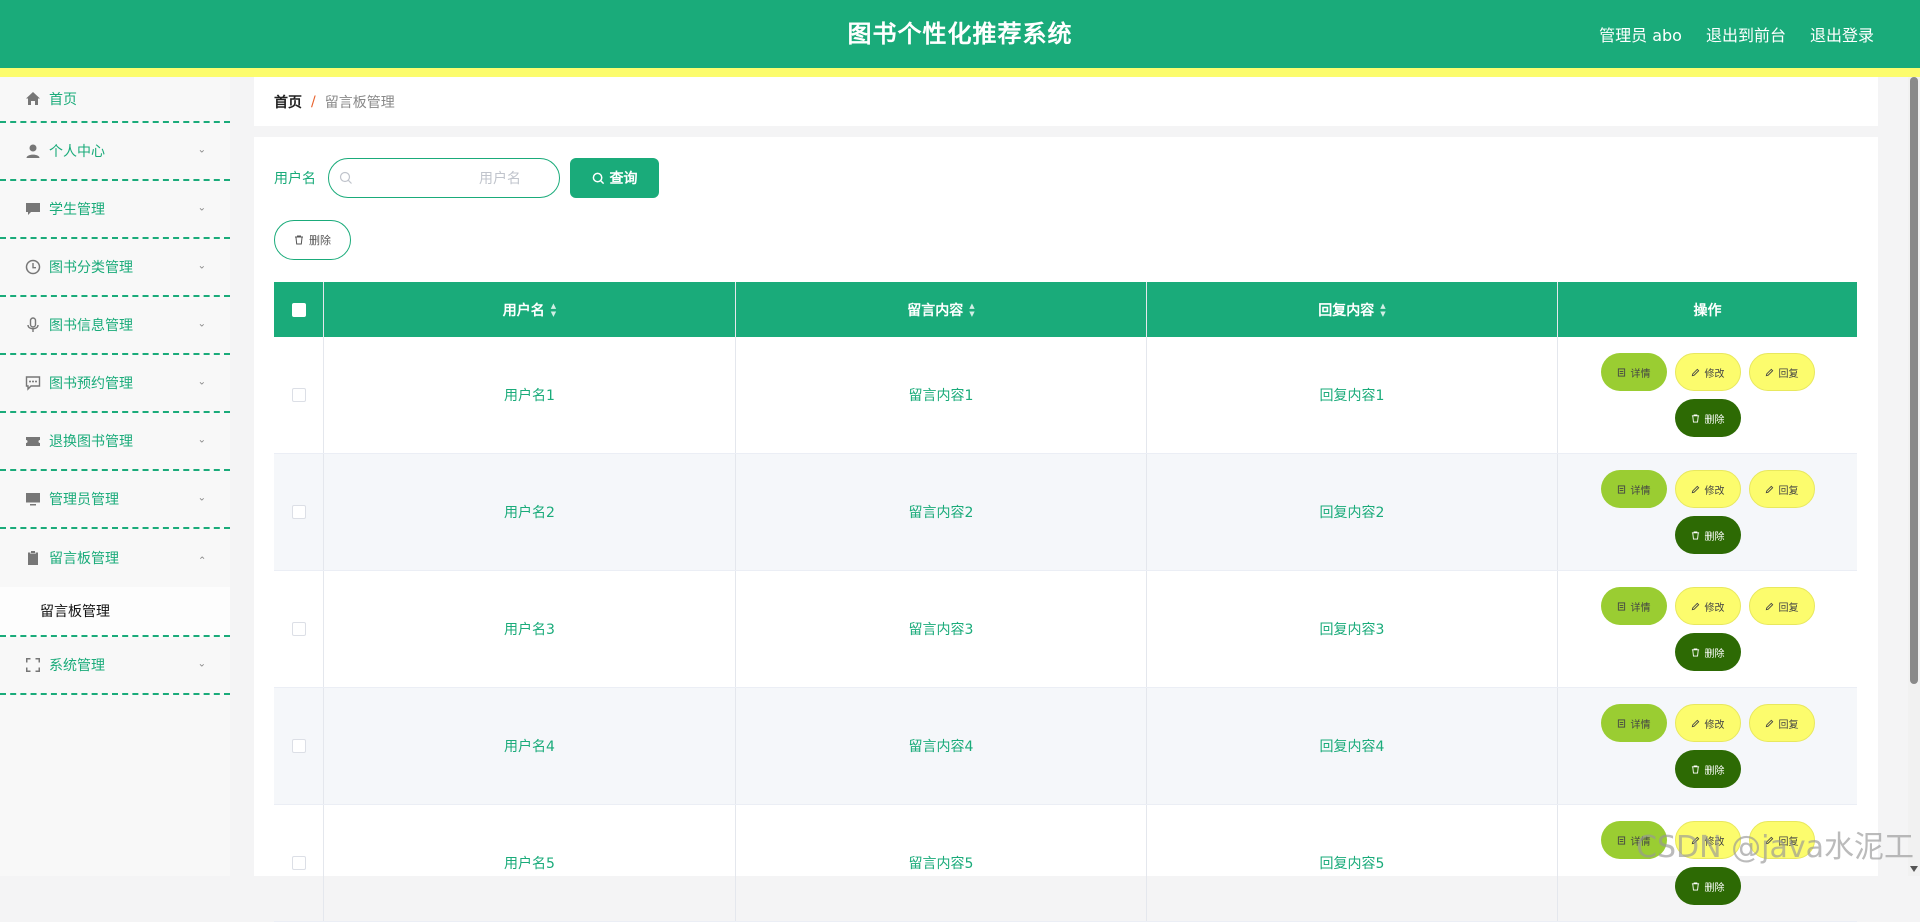  I want to click on search-input, so click(444, 178).